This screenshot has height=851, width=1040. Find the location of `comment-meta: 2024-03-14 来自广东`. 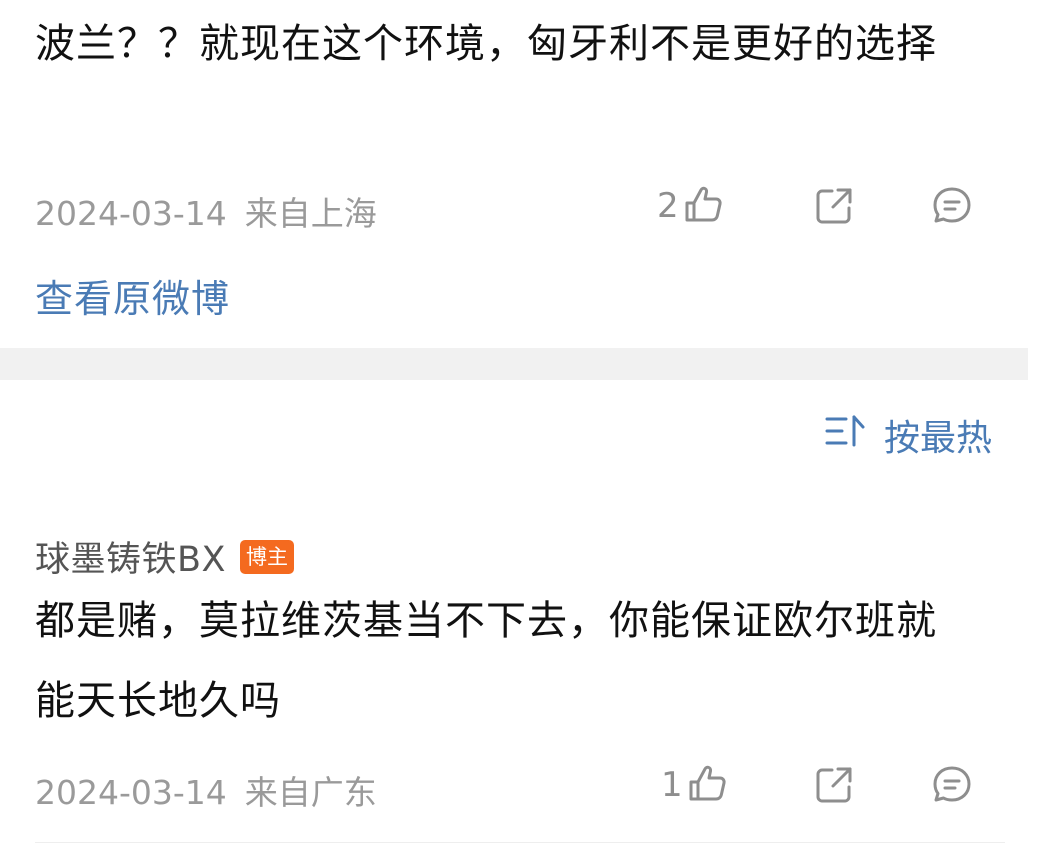

comment-meta: 2024-03-14 来自广东 is located at coordinates (206, 790).